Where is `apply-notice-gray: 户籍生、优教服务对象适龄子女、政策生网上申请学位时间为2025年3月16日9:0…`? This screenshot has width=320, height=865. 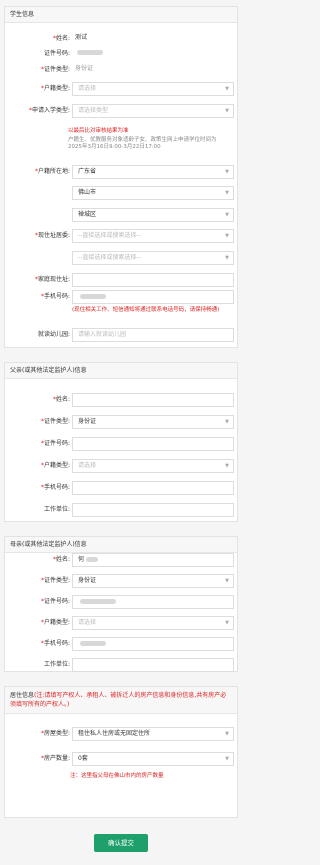
apply-notice-gray: 户籍生、优教服务对象适龄子女、政策生网上申请学位时间为2025年3月16日9:0… is located at coordinates (142, 143).